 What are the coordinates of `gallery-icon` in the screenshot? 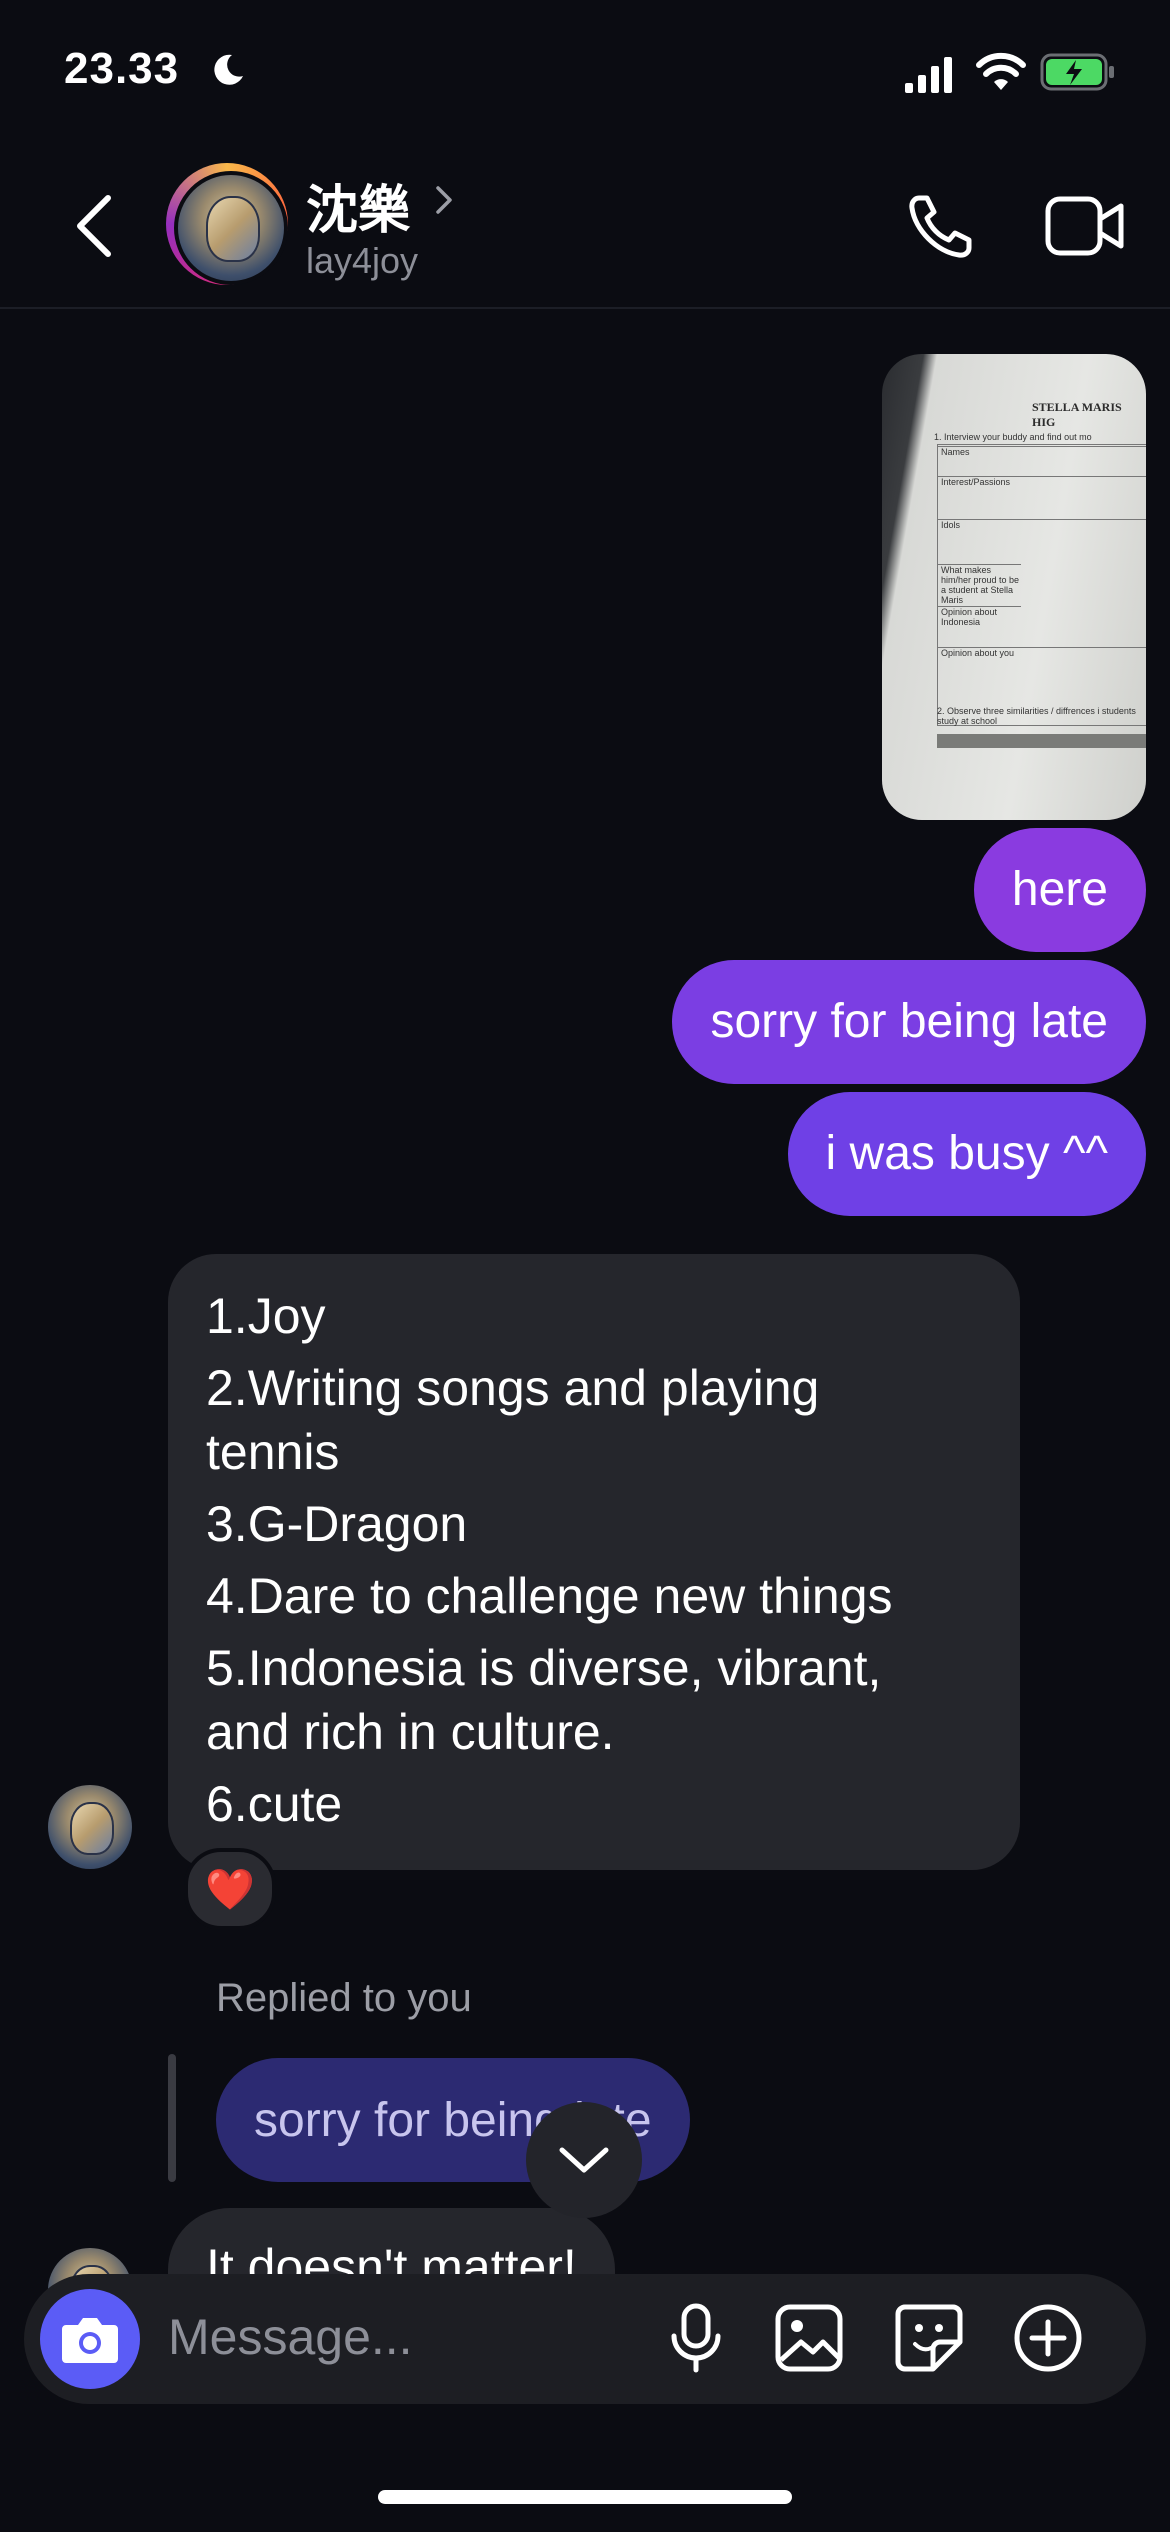 It's located at (809, 2338).